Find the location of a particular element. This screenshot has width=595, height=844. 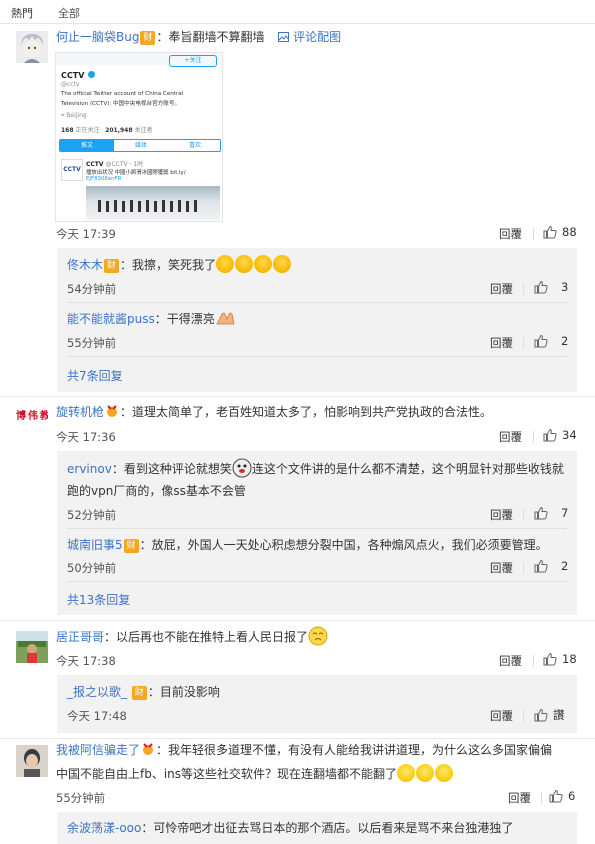

reply-time: 54分钟前 is located at coordinates (92, 289).